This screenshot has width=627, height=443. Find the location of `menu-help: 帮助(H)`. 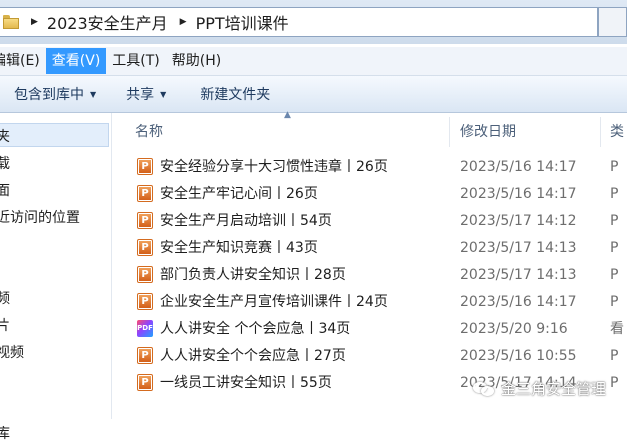

menu-help: 帮助(H) is located at coordinates (196, 61).